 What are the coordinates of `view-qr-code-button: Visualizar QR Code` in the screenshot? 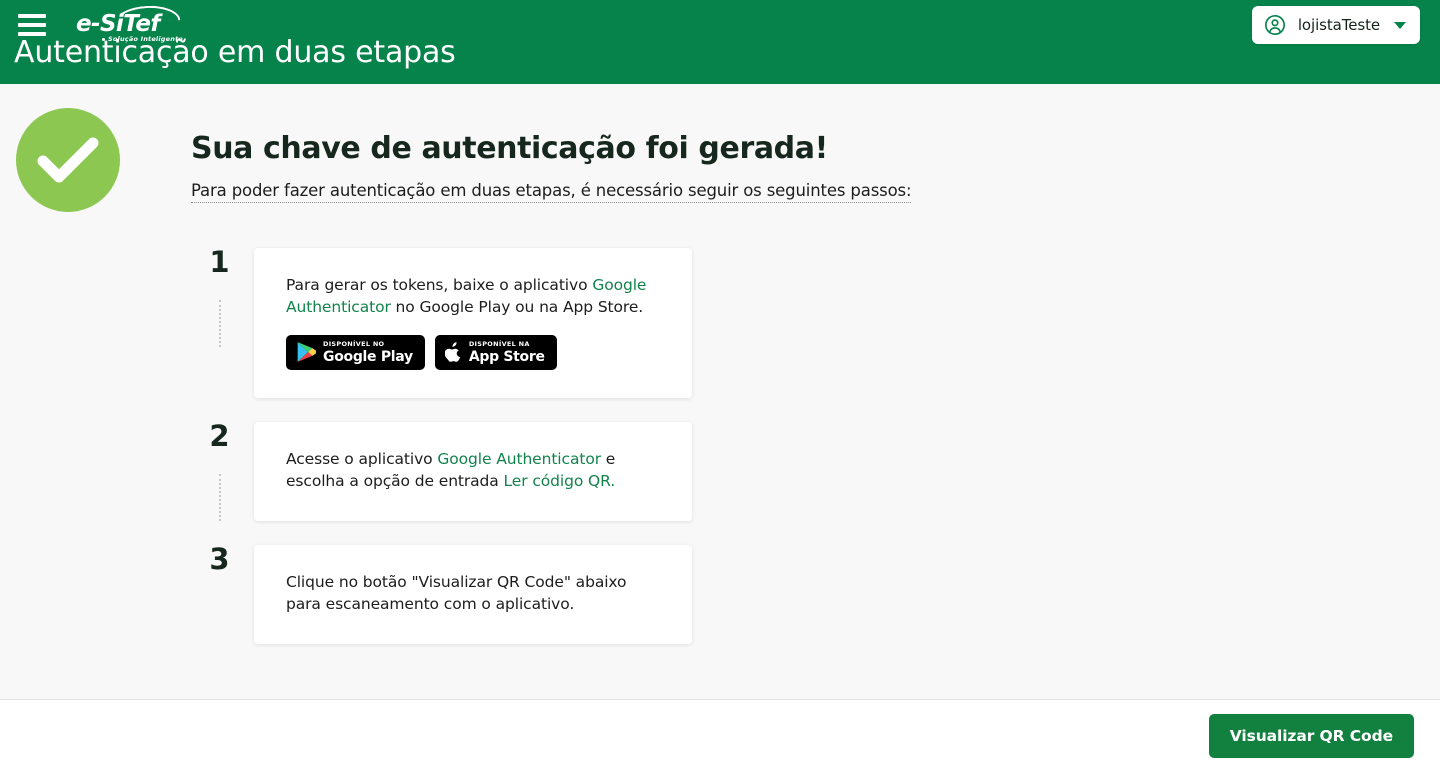 It's located at (1311, 736).